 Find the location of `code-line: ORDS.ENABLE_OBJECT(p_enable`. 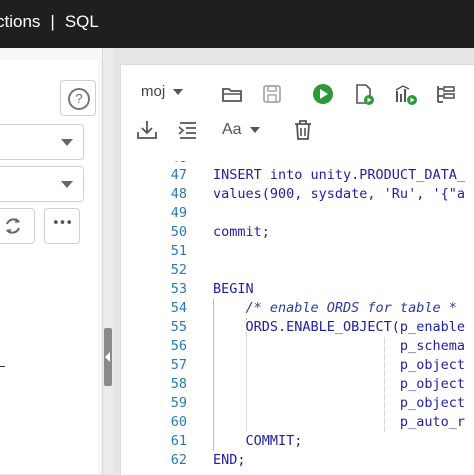

code-line: ORDS.ENABLE_OBJECT(p_enable is located at coordinates (339, 327).